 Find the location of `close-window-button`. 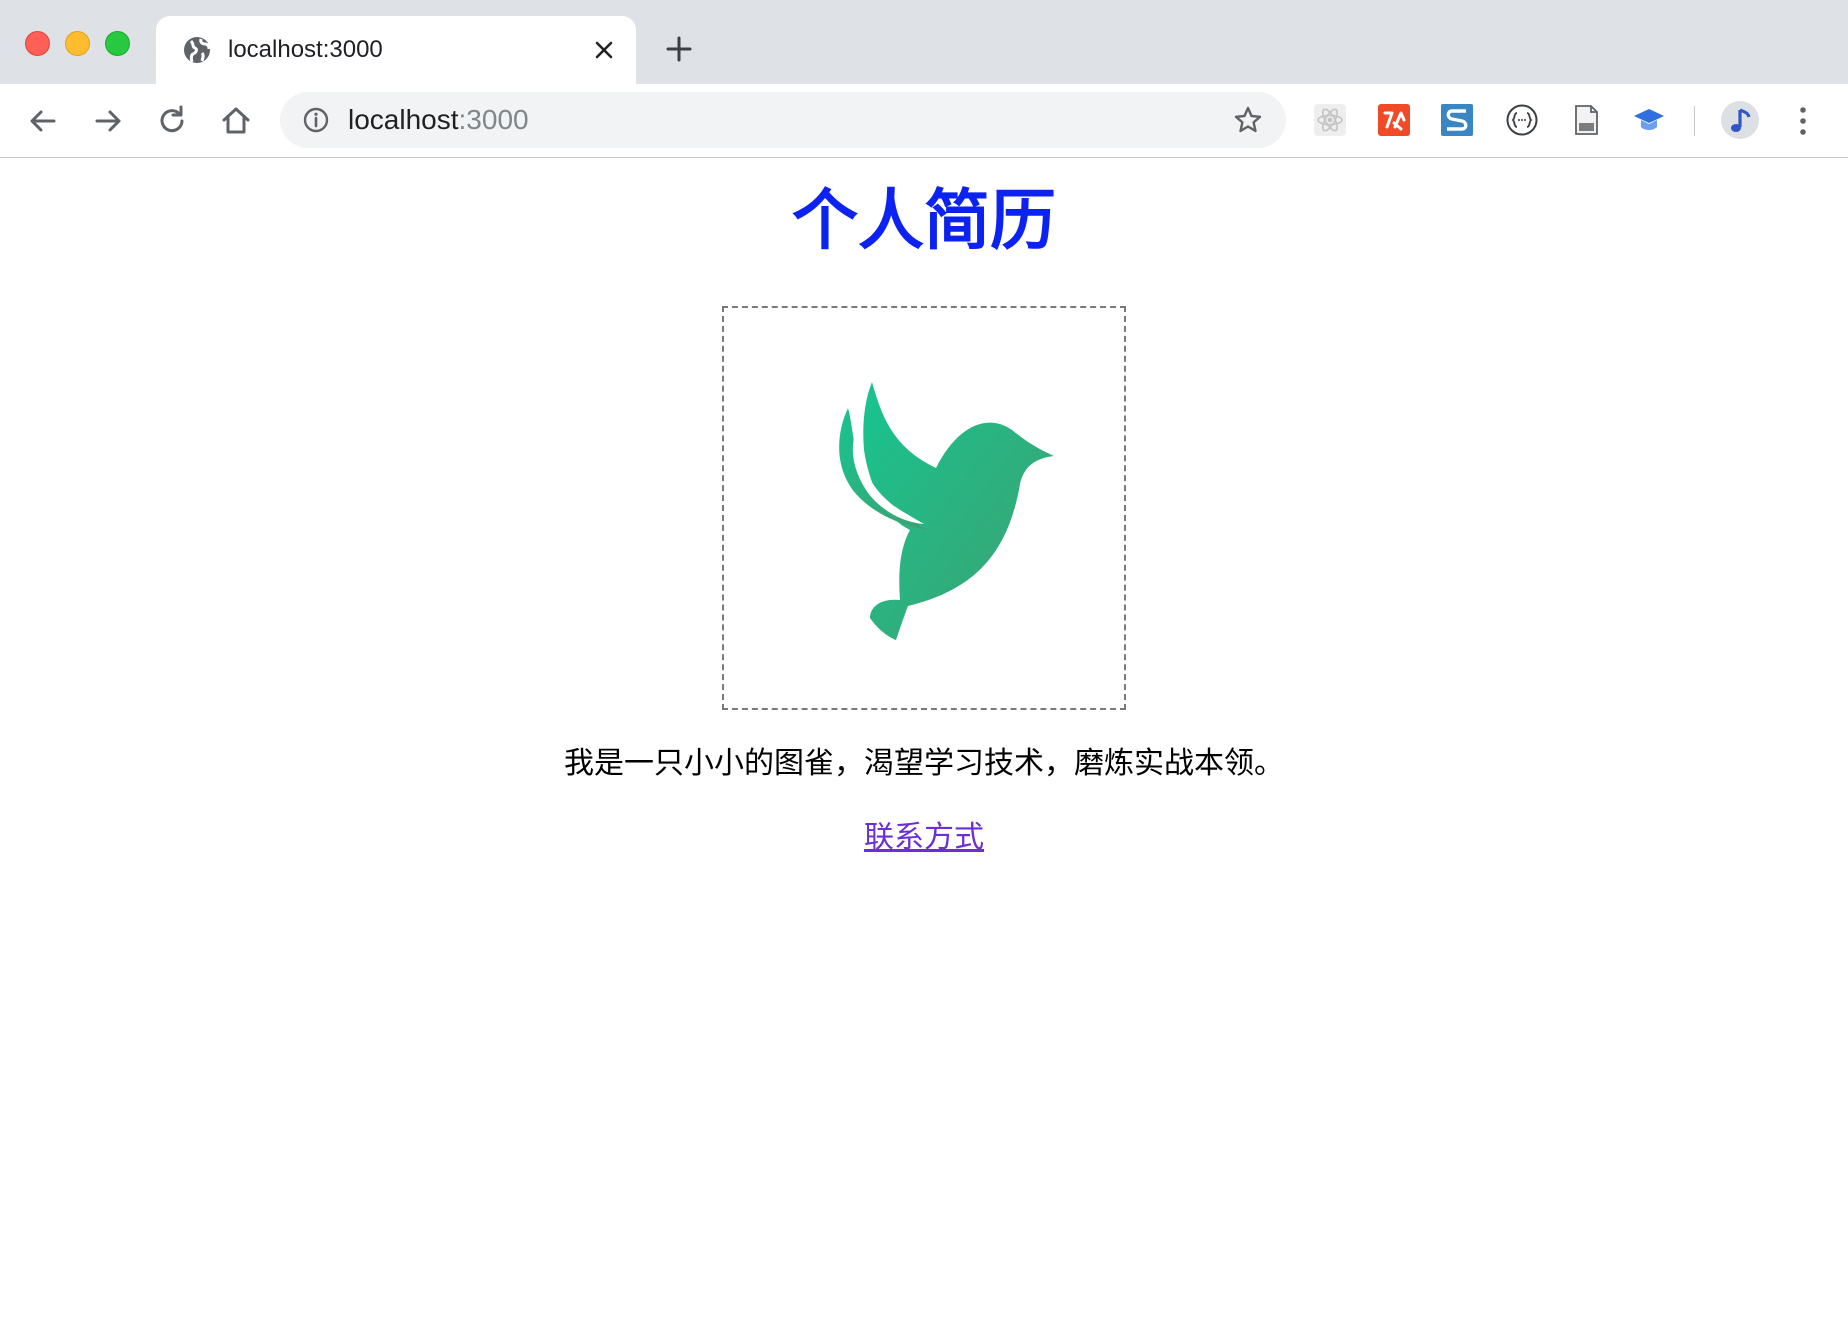

close-window-button is located at coordinates (37, 43).